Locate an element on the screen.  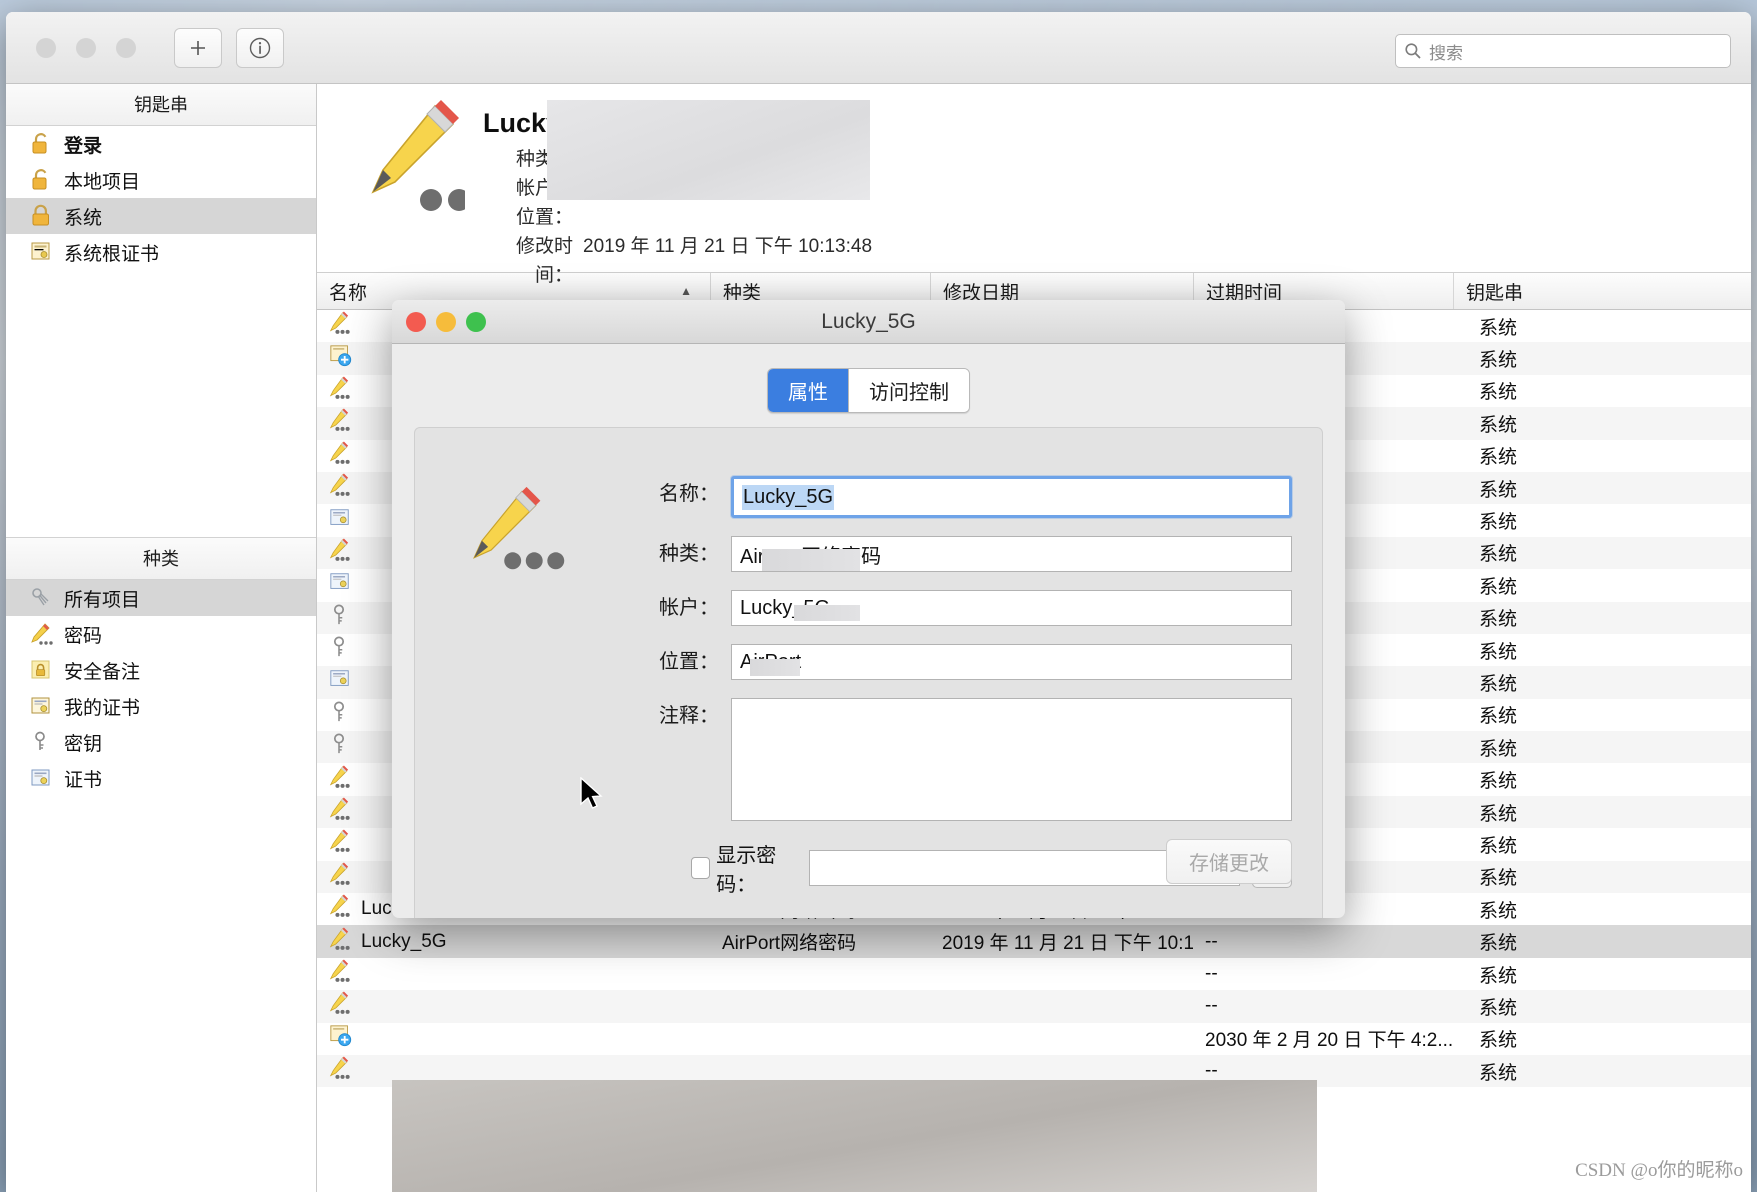
name-value: Lucky_5G is located at coordinates (788, 497).